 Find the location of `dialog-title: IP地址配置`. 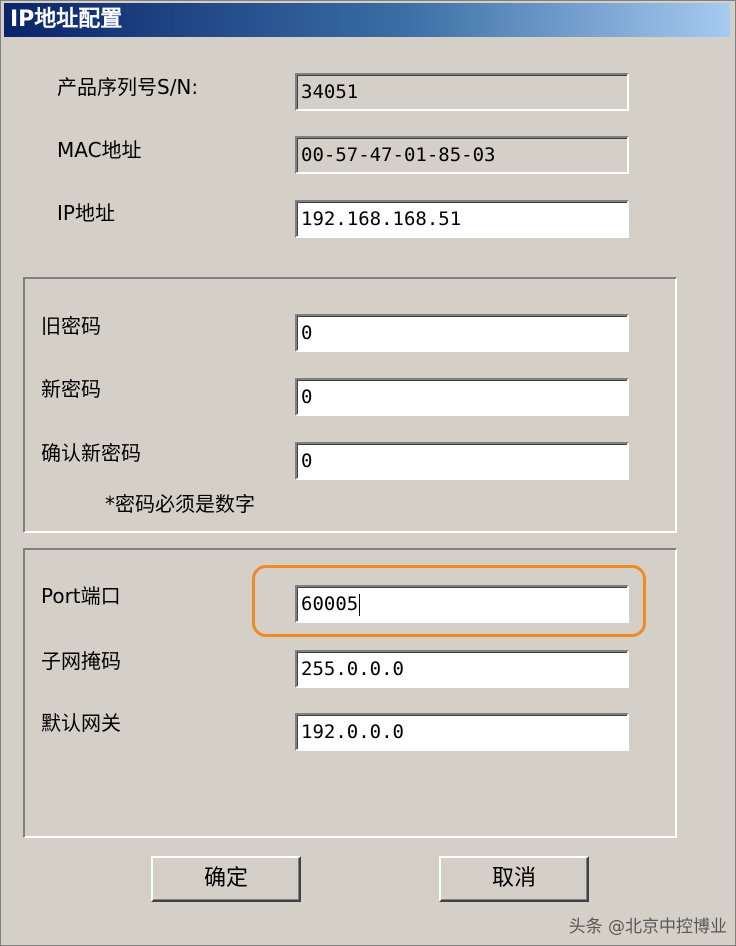

dialog-title: IP地址配置 is located at coordinates (66, 19).